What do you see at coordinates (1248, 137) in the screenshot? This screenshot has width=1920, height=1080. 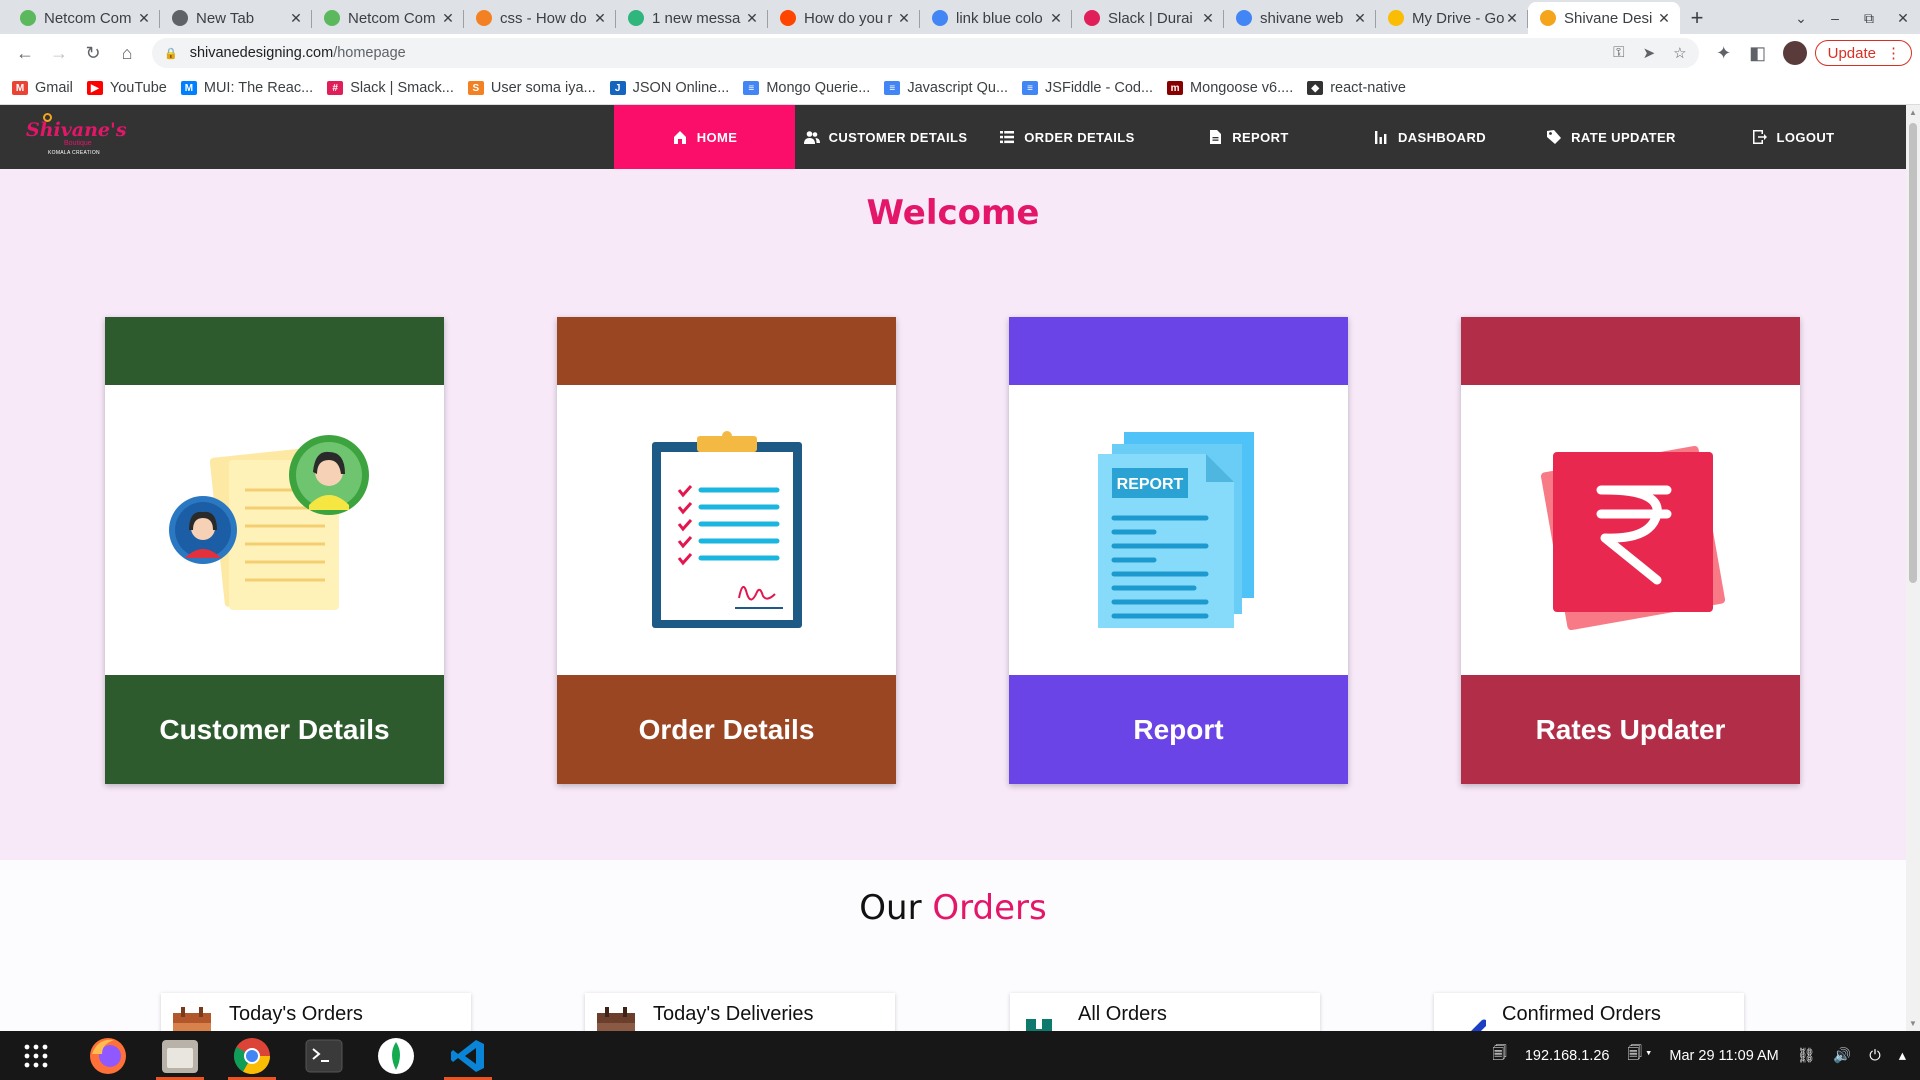 I see `nav-item-report: REPORT` at bounding box center [1248, 137].